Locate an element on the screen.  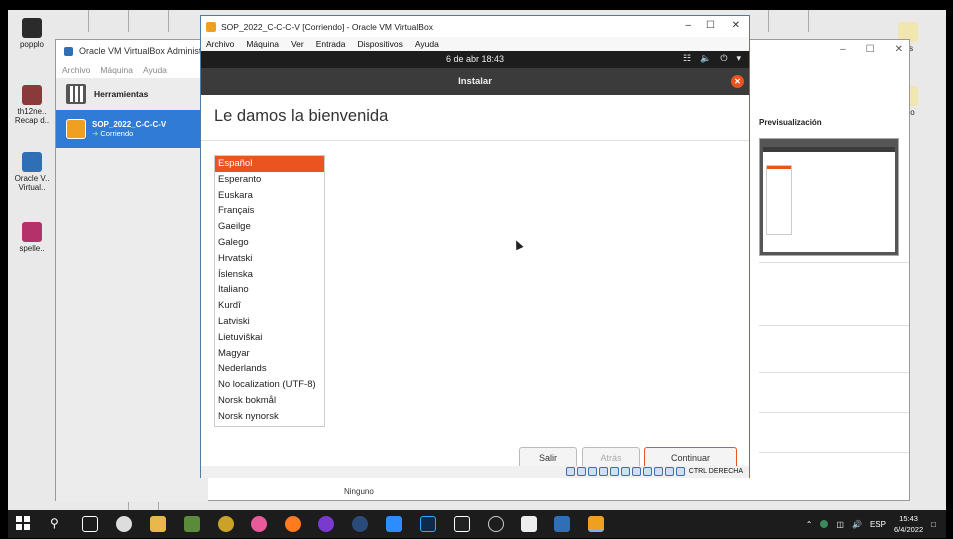
keyboard-icon is located at coordinates (680, 471).